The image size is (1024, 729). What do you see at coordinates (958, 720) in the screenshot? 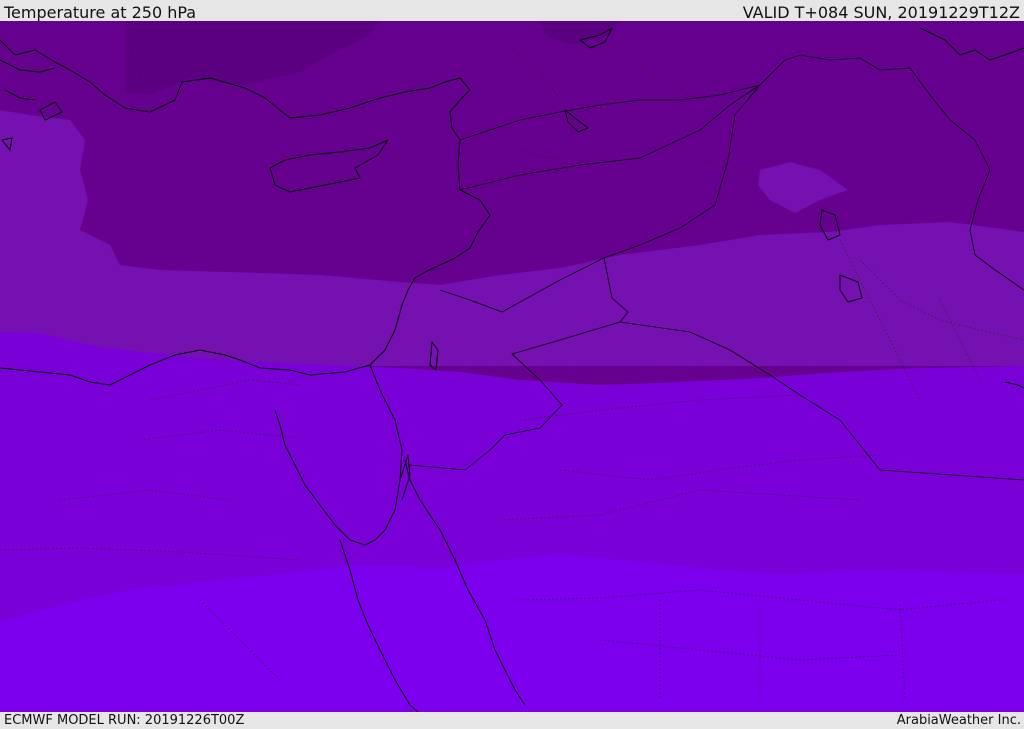
I see `credit-label: ArabiaWeather Inc.` at bounding box center [958, 720].